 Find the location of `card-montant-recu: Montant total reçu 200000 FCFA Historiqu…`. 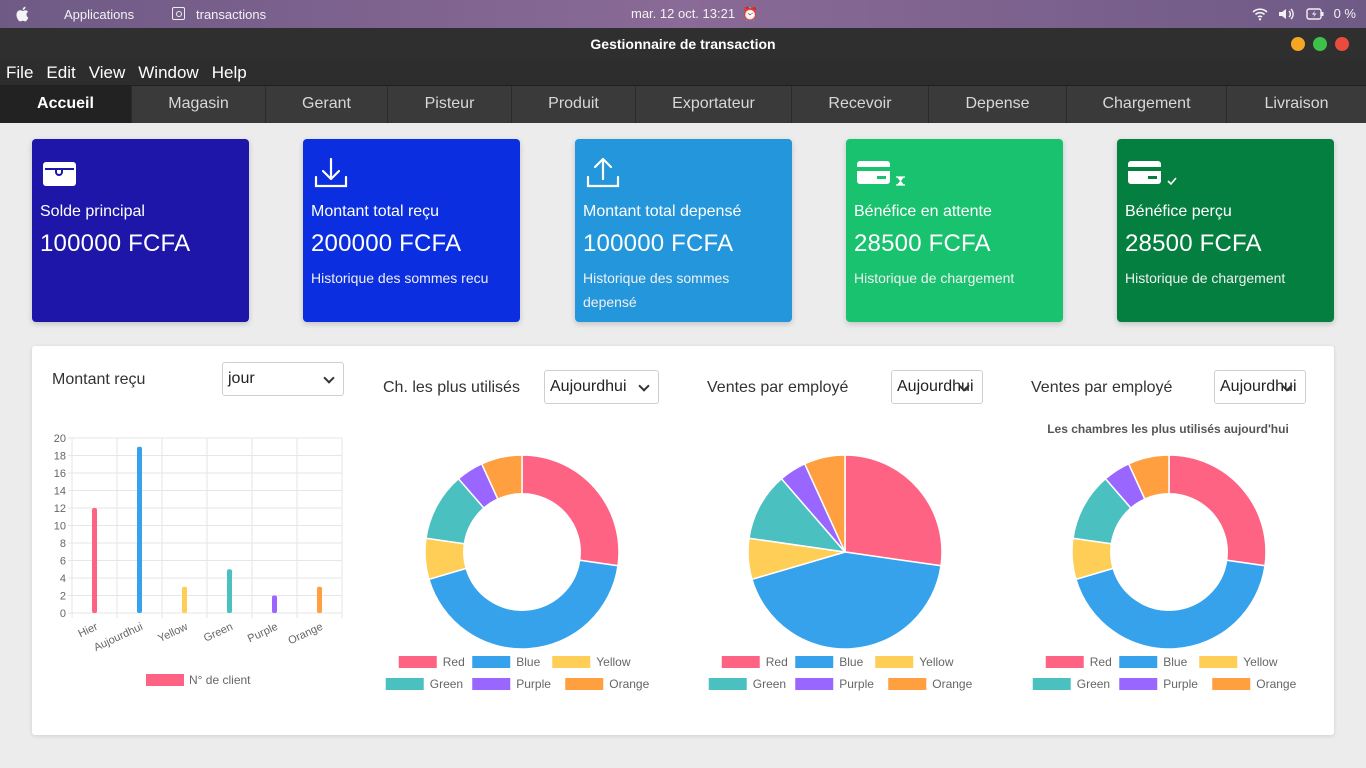

card-montant-recu: Montant total reçu 200000 FCFA Historiqu… is located at coordinates (411, 230).